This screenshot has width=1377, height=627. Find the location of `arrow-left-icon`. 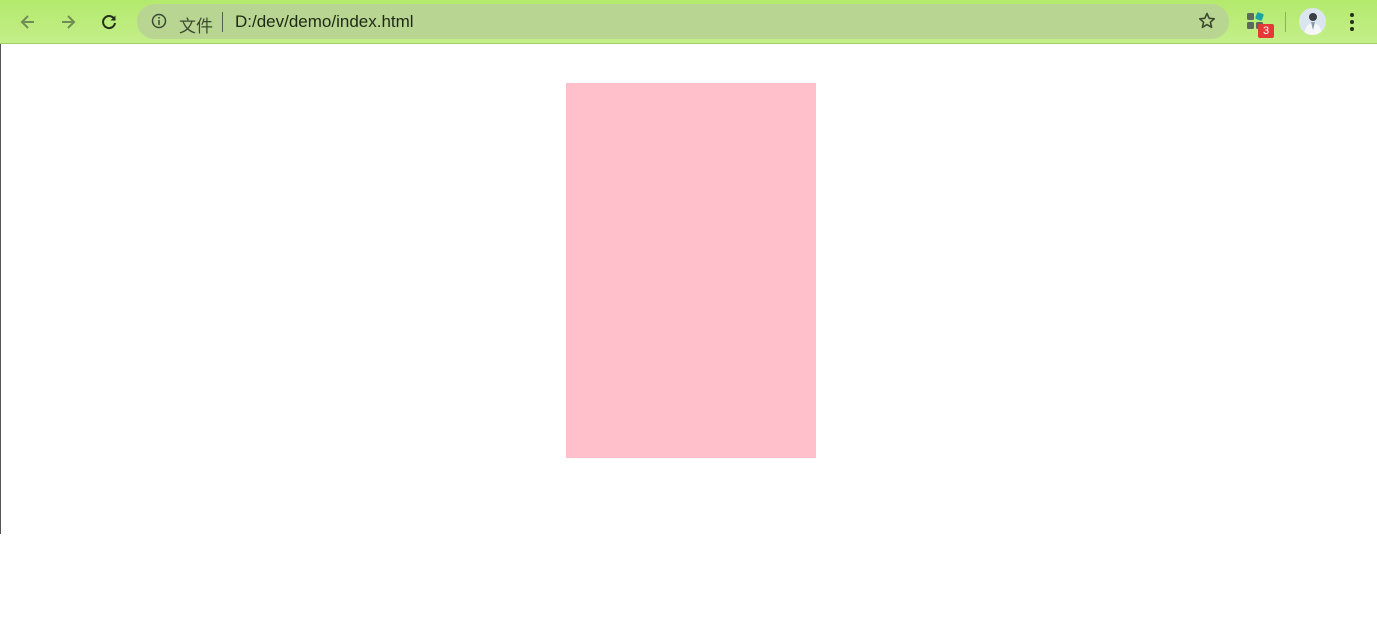

arrow-left-icon is located at coordinates (27, 22).